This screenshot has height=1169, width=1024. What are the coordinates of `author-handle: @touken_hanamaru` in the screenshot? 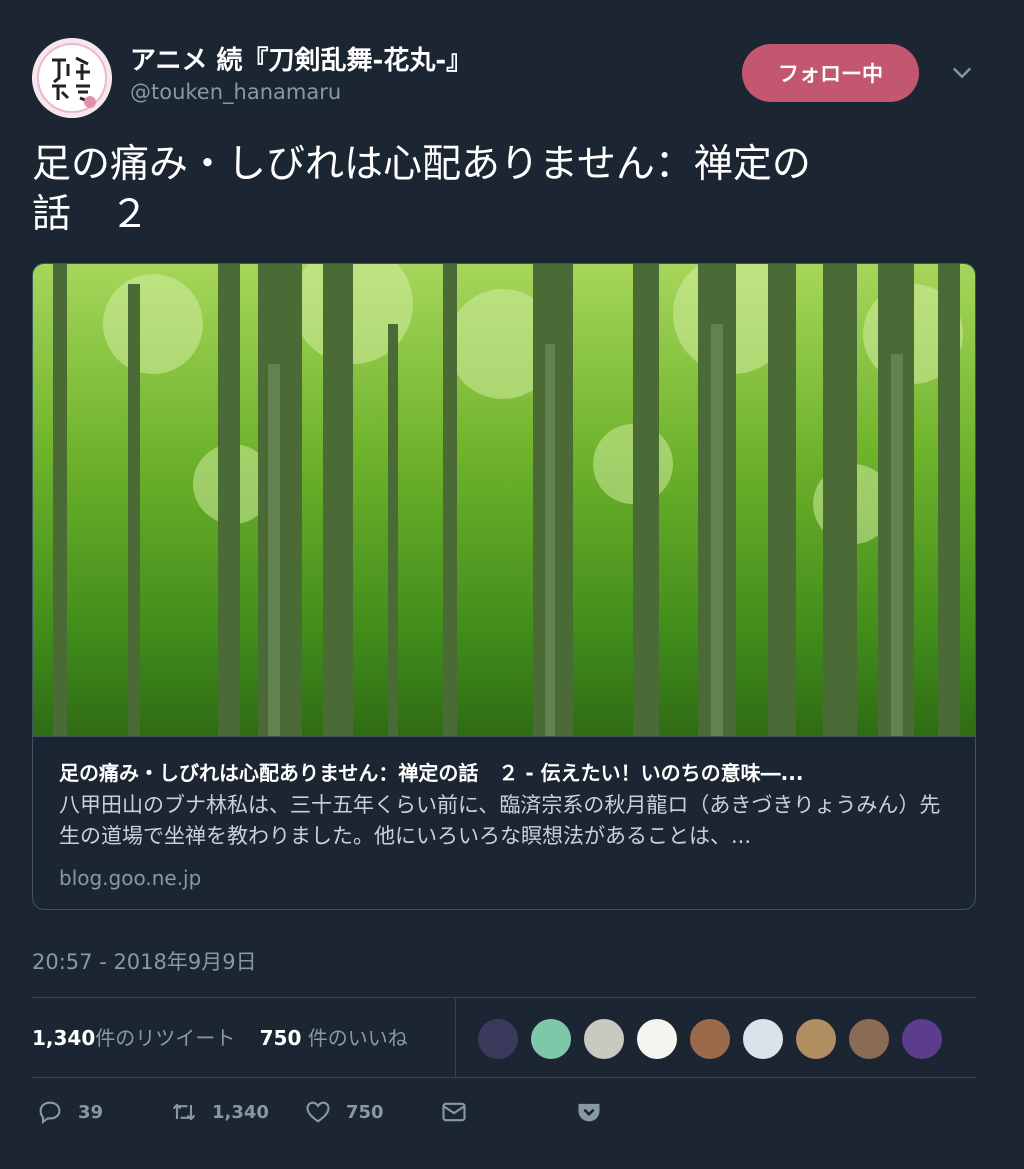 It's located at (235, 92).